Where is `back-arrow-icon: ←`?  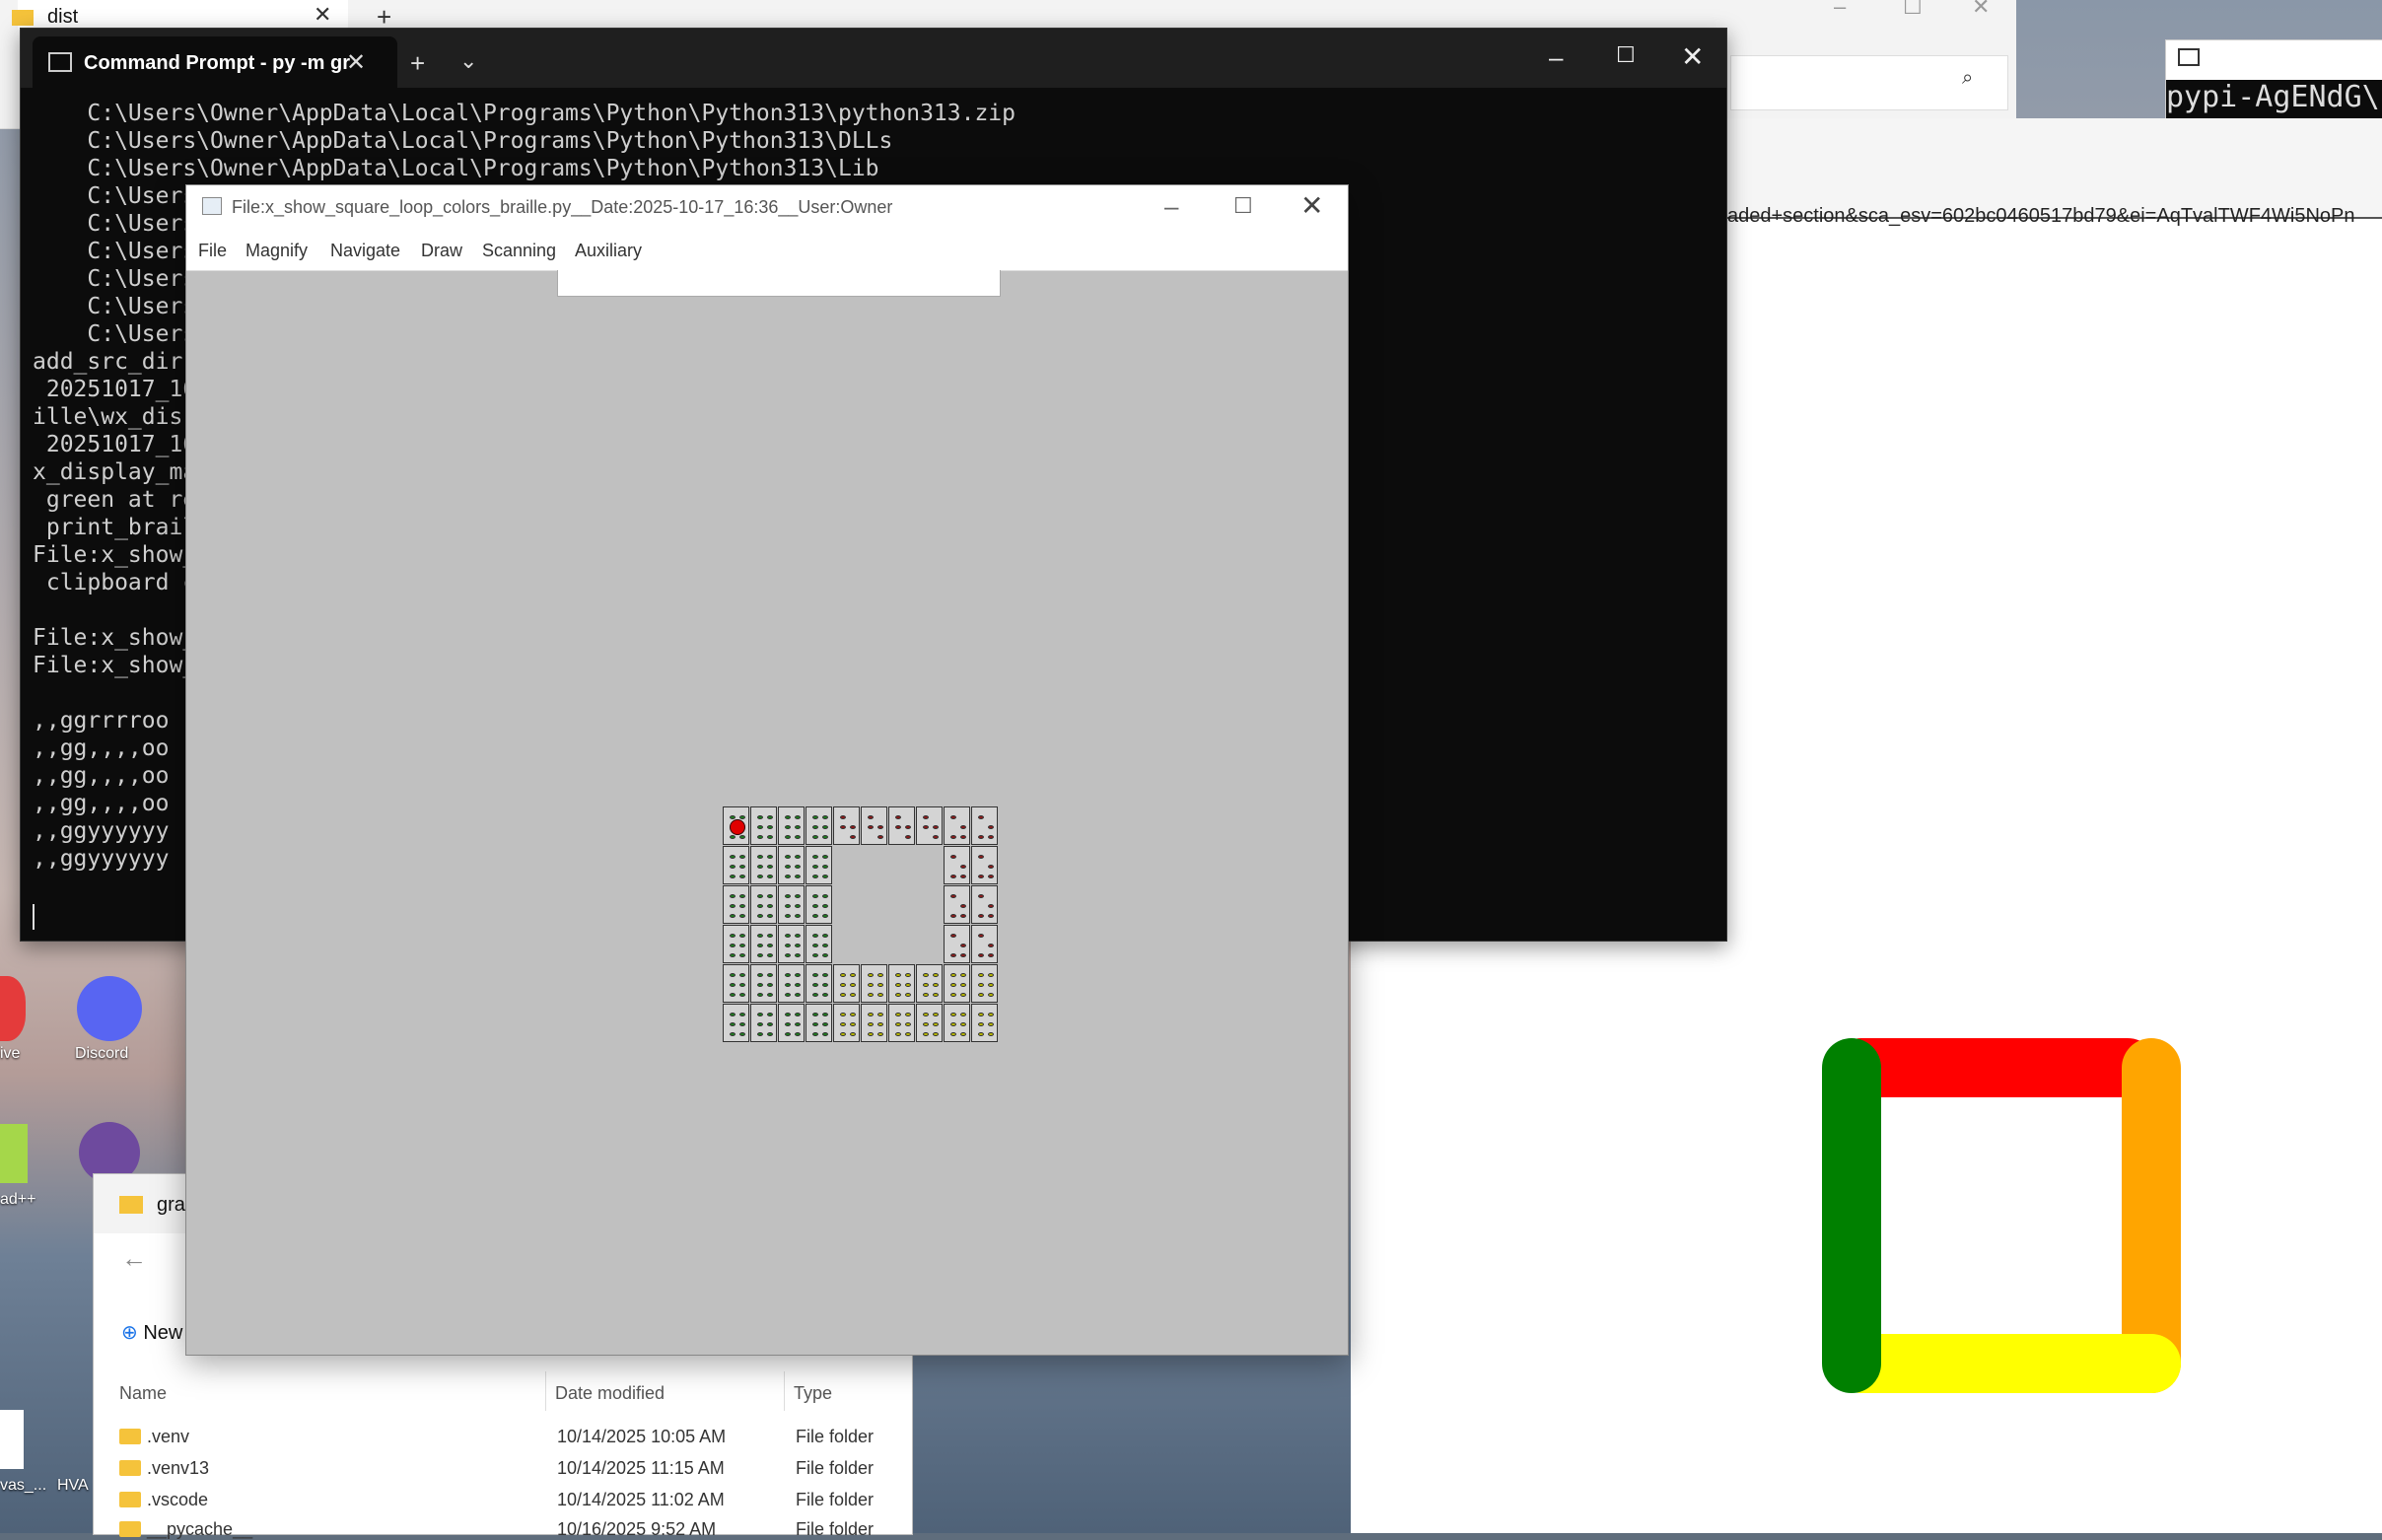 back-arrow-icon: ← is located at coordinates (134, 1258).